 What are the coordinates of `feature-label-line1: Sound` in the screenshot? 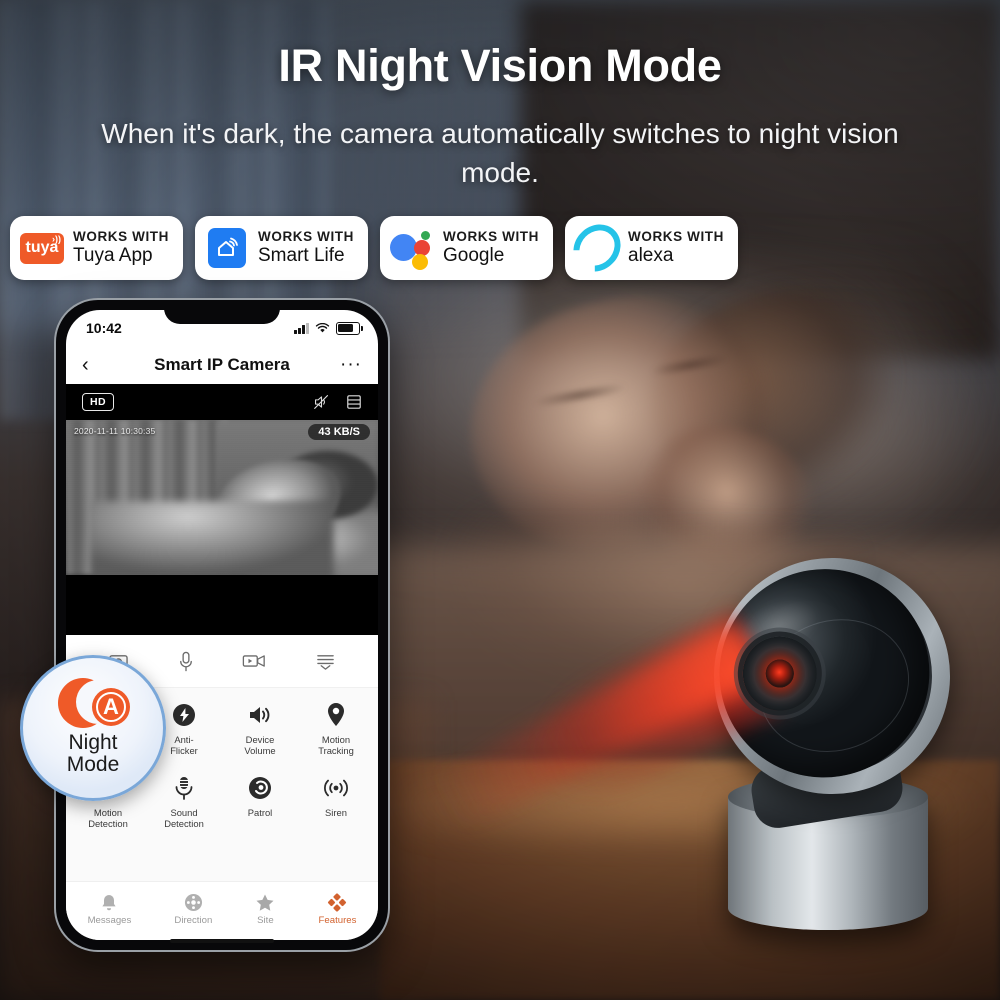 It's located at (184, 812).